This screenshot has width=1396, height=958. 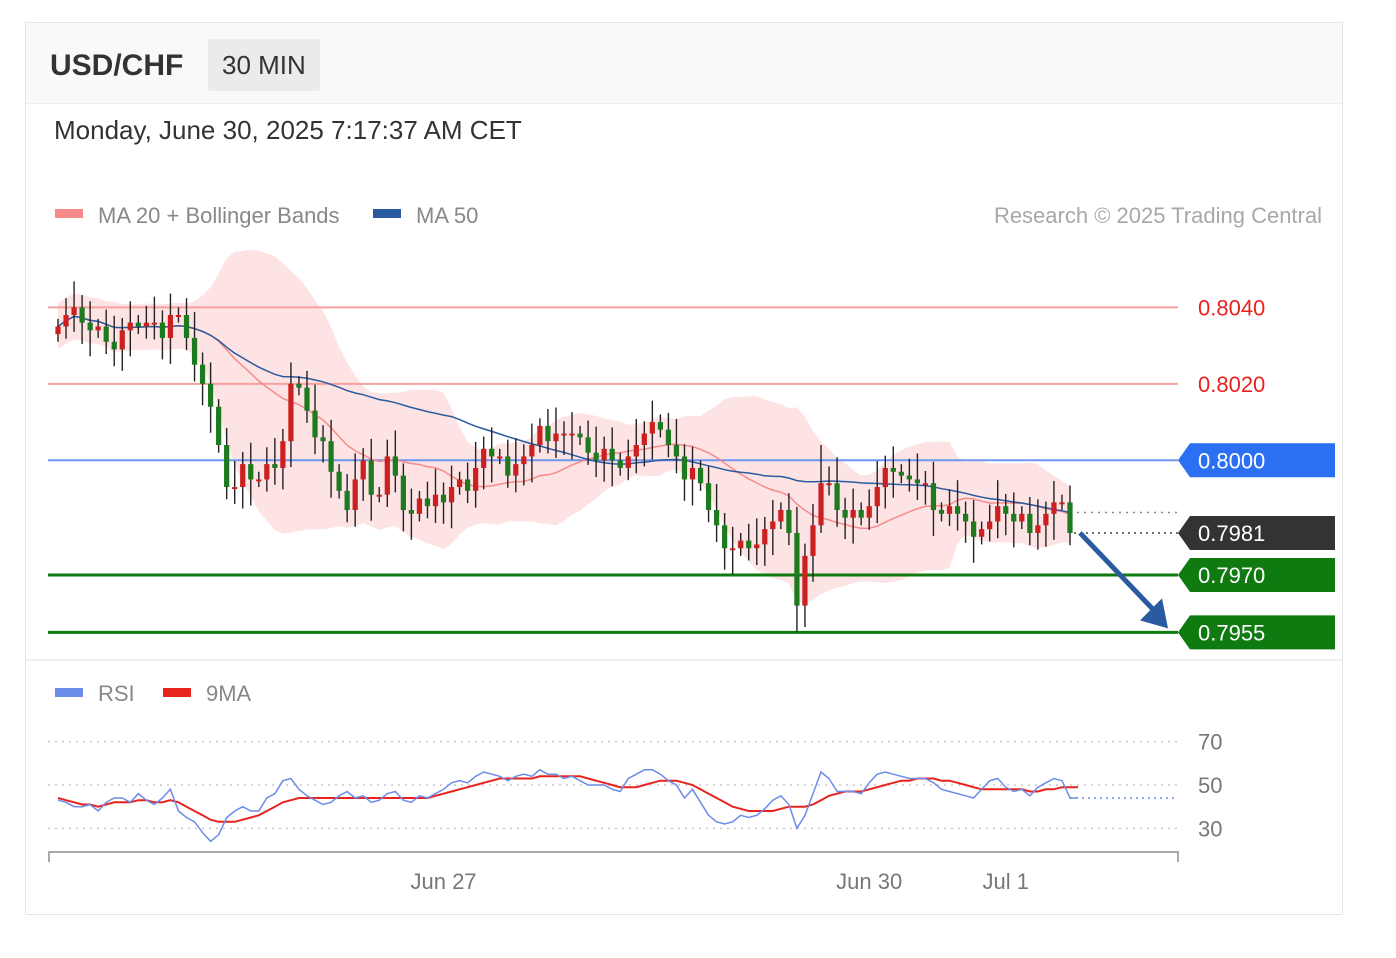 I want to click on rsi-level-label: 70, so click(x=1210, y=742).